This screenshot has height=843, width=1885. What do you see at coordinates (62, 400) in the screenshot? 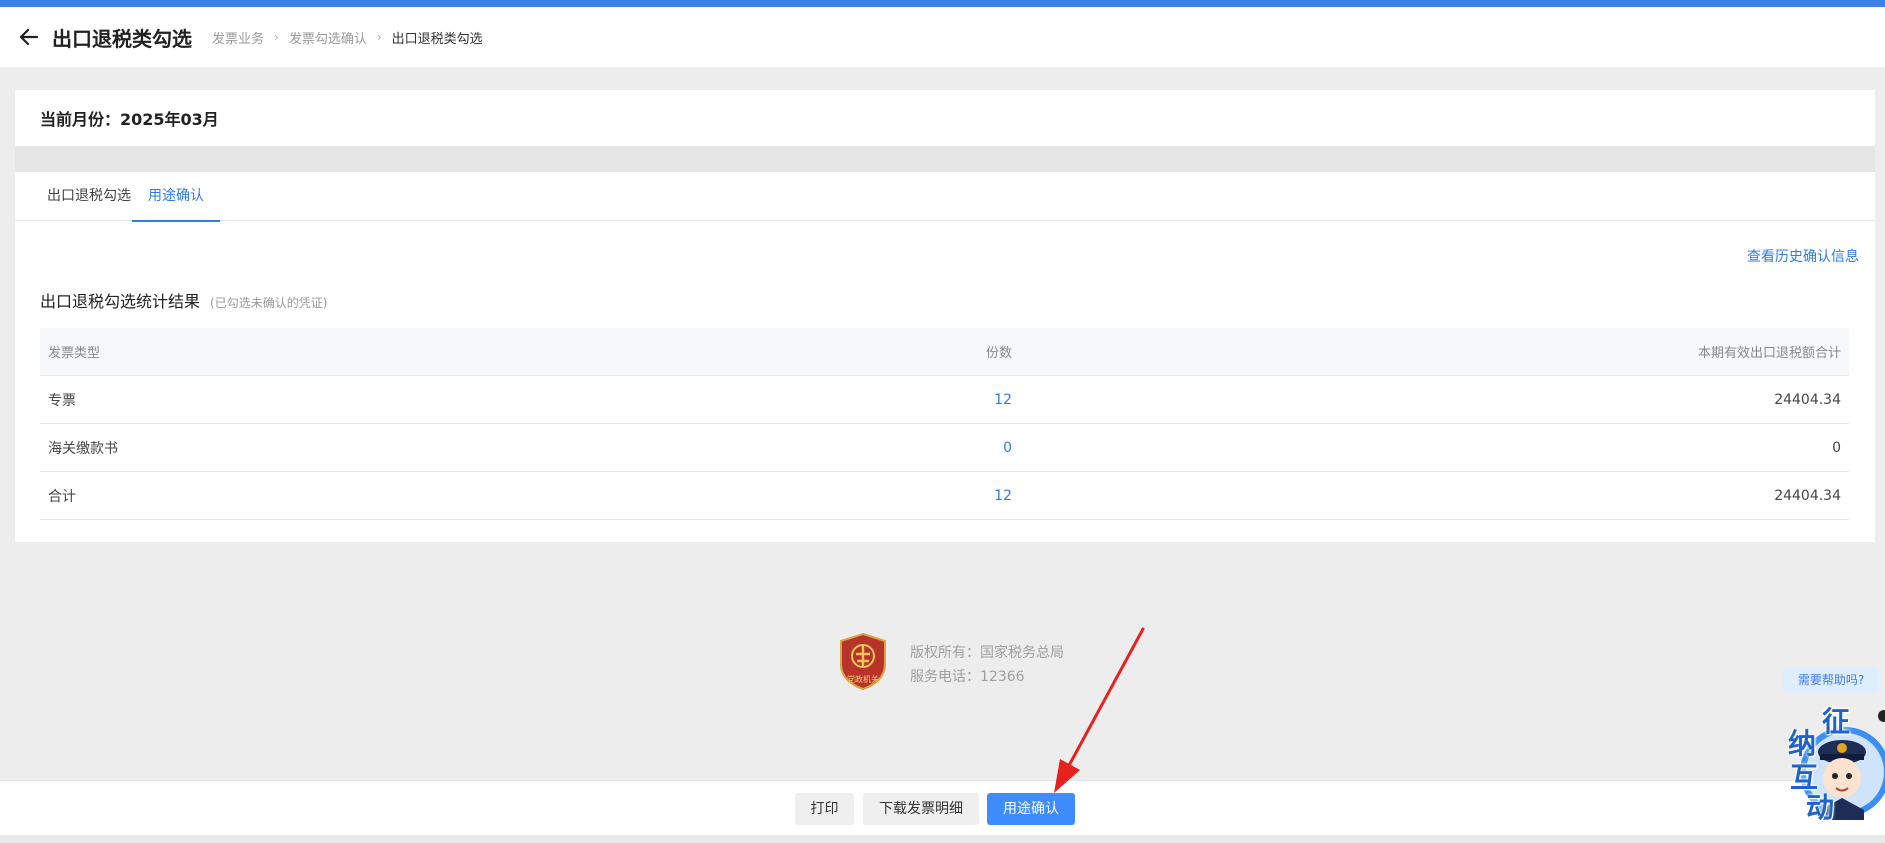
I see `row-invoice-type: 专票` at bounding box center [62, 400].